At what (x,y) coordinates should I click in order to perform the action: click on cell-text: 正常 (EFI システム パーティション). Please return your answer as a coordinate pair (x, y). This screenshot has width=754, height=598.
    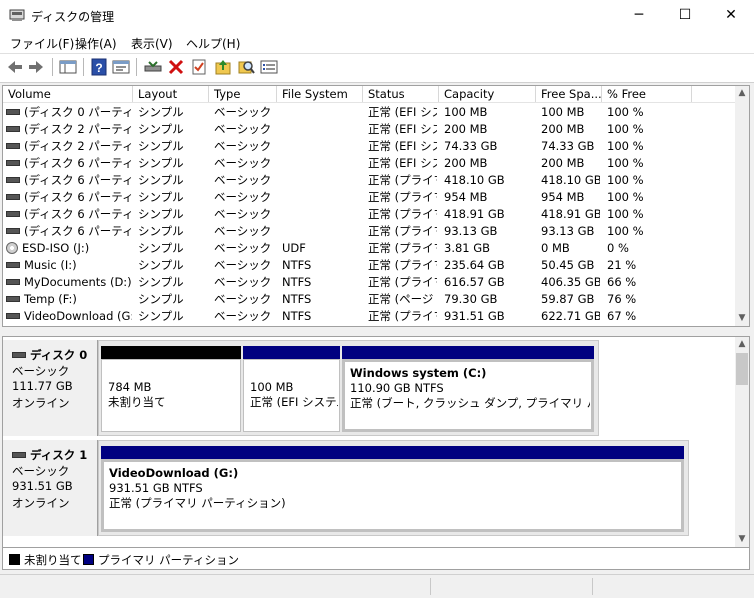
    Looking at the image, I should click on (402, 163).